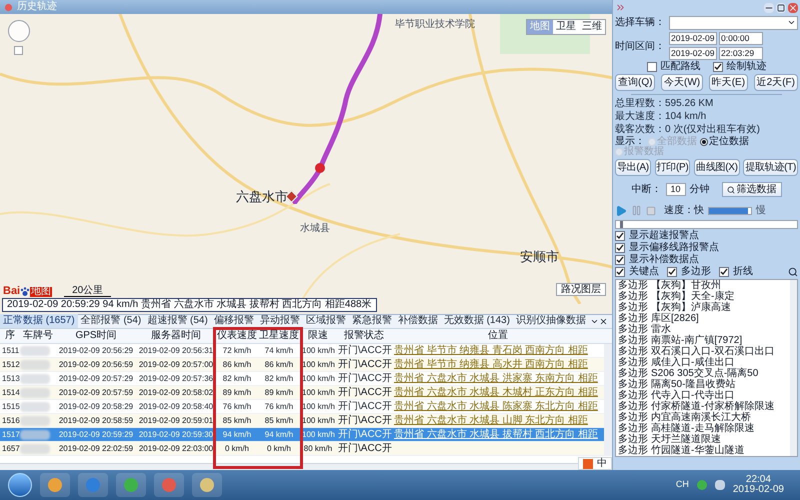  Describe the element at coordinates (279, 321) in the screenshot. I see `data-tab: 异动报警` at that location.